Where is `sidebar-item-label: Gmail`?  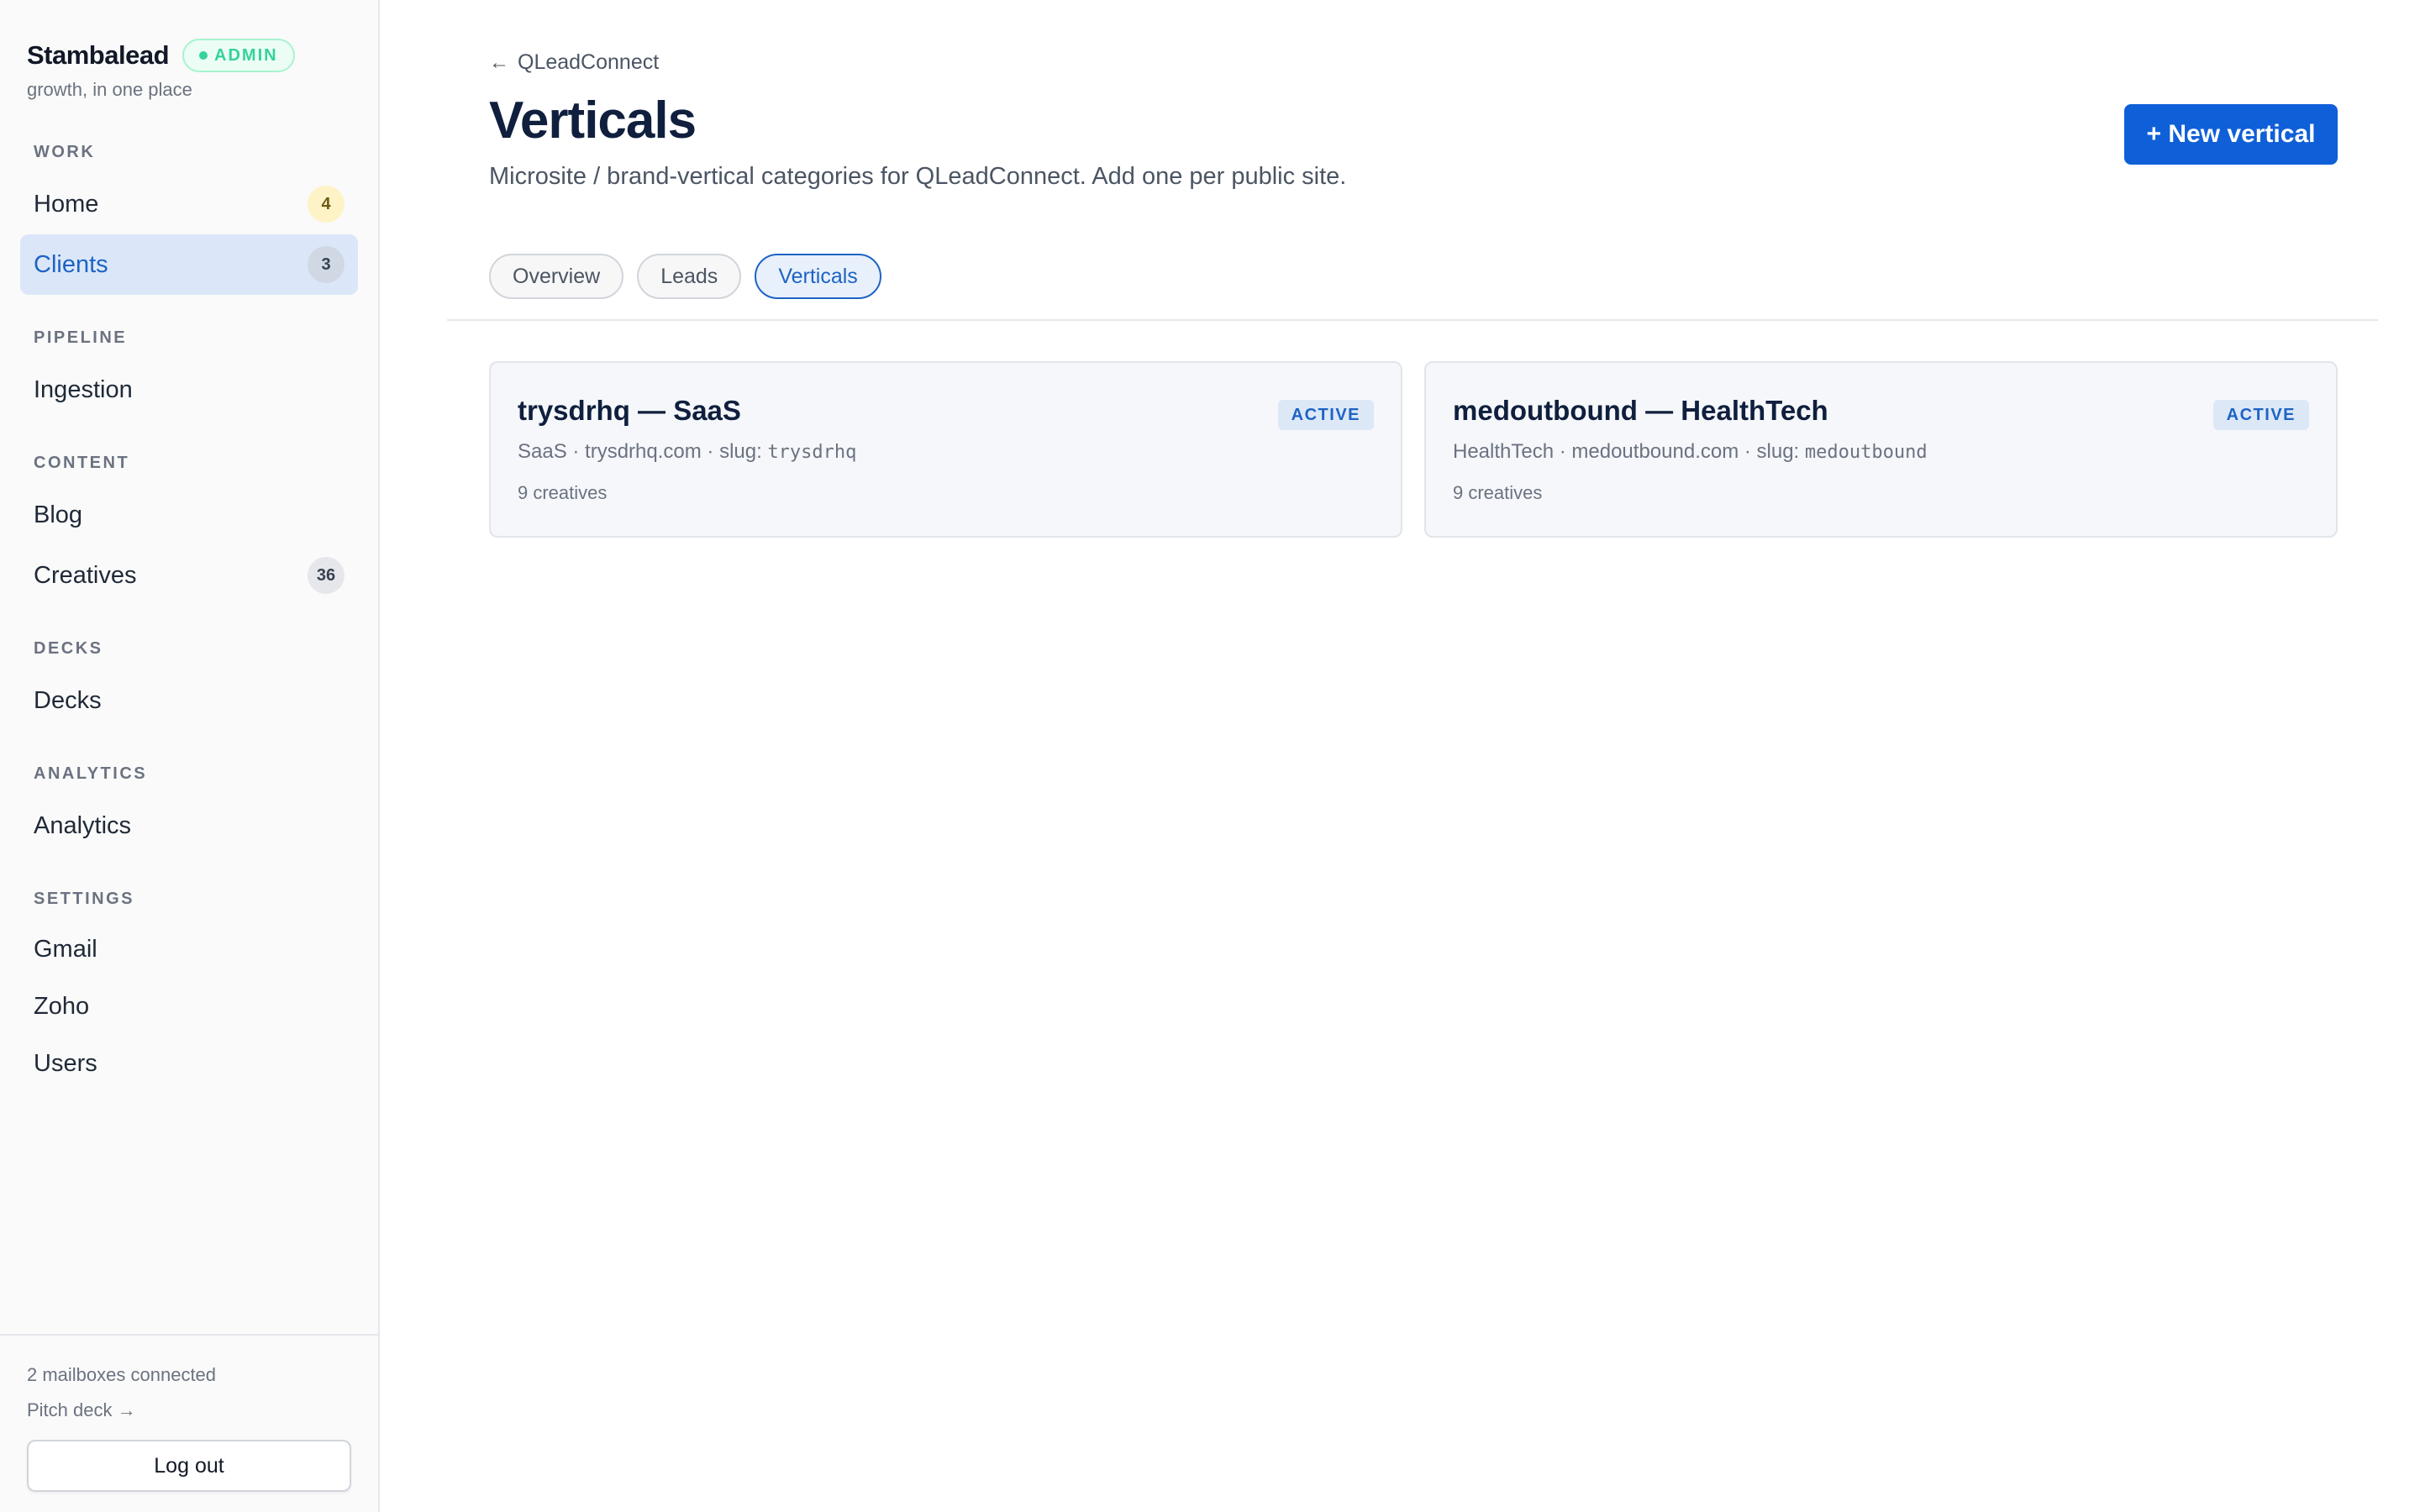 sidebar-item-label: Gmail is located at coordinates (65, 949).